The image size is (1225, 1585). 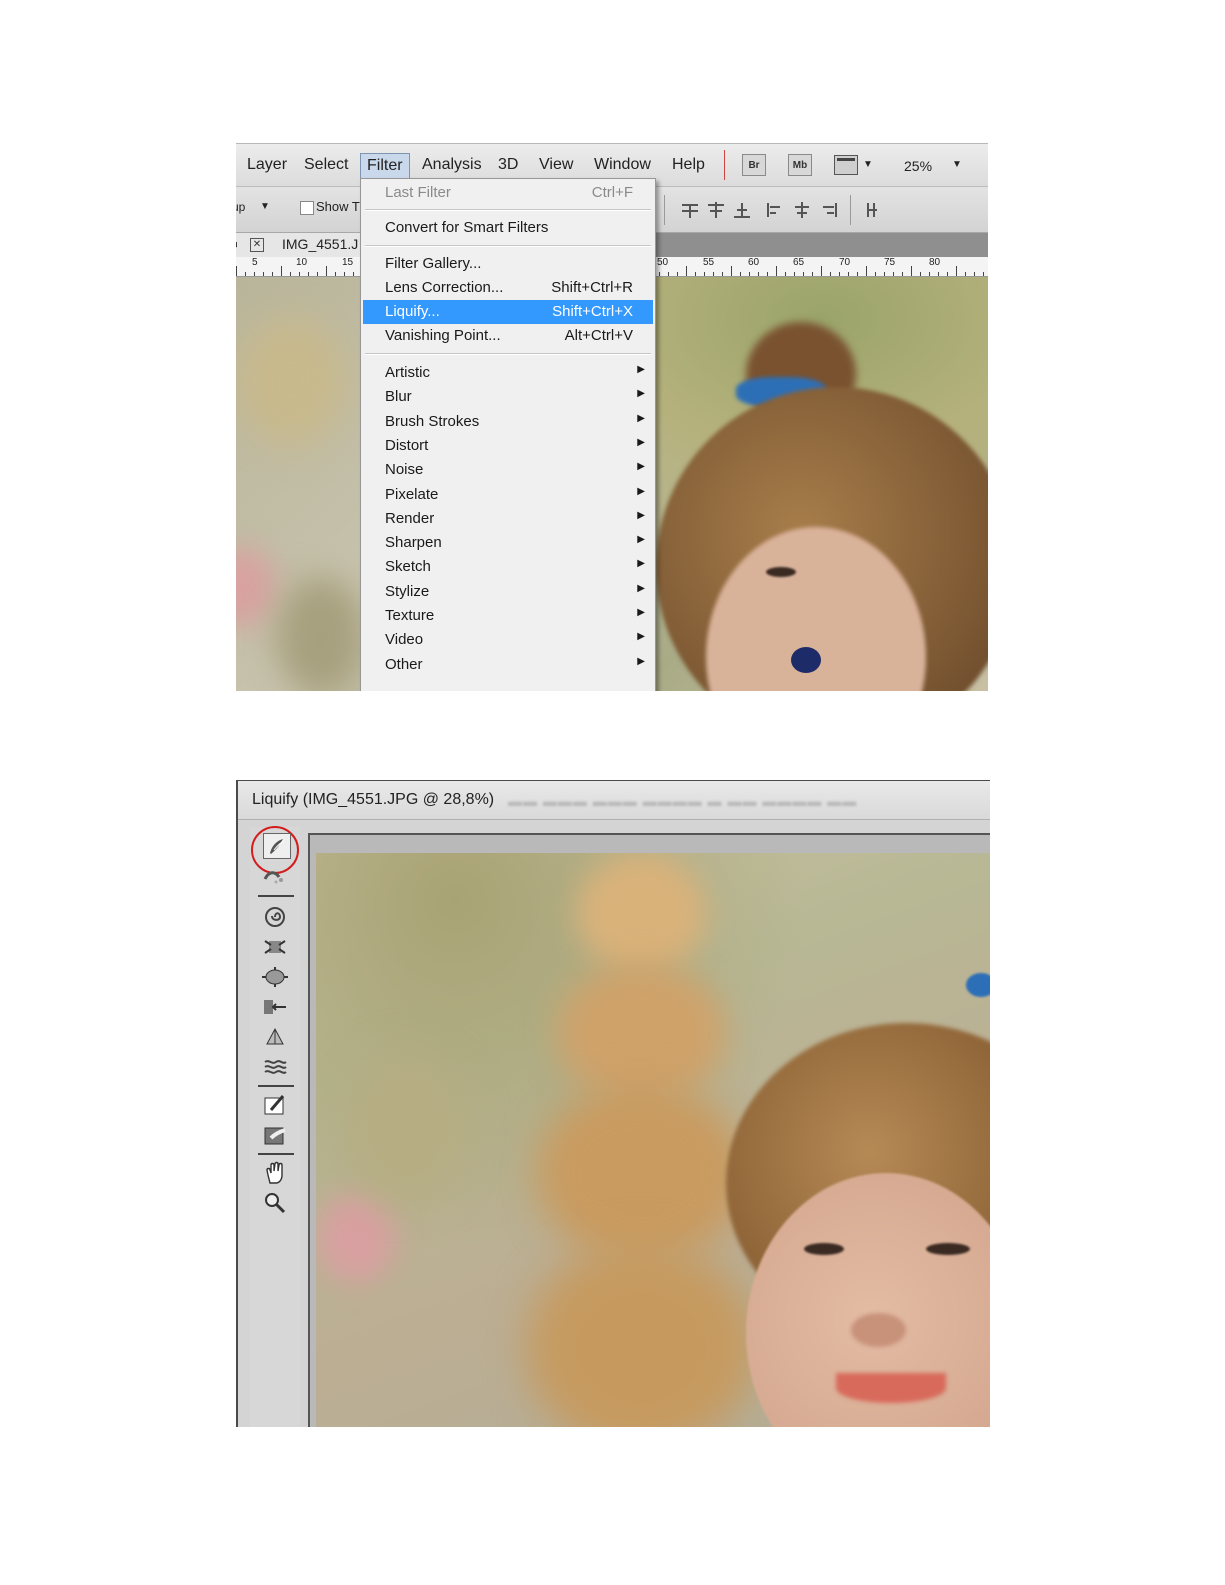 I want to click on menu-item-sharpen: Sharpen ▶, so click(x=508, y=543).